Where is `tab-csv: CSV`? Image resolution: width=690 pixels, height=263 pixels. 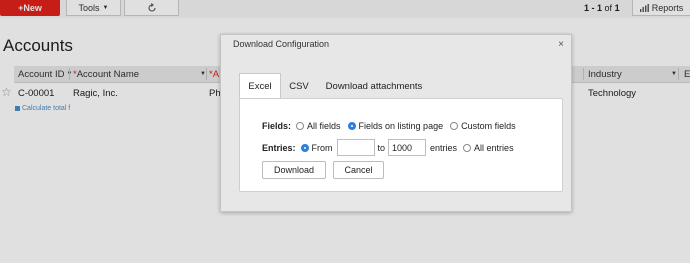 tab-csv: CSV is located at coordinates (299, 86).